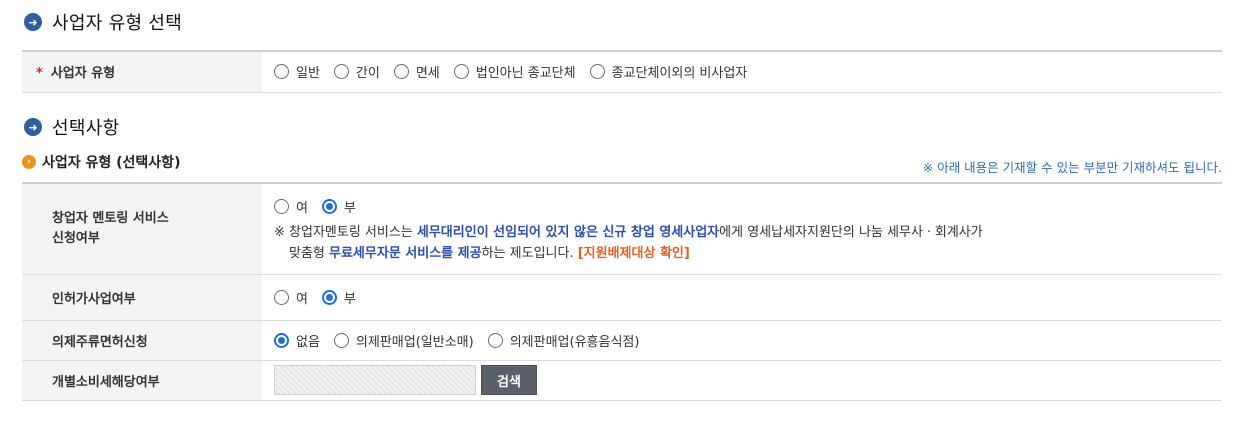 This screenshot has width=1246, height=425. Describe the element at coordinates (291, 297) in the screenshot. I see `radio-license-yes: 여` at that location.